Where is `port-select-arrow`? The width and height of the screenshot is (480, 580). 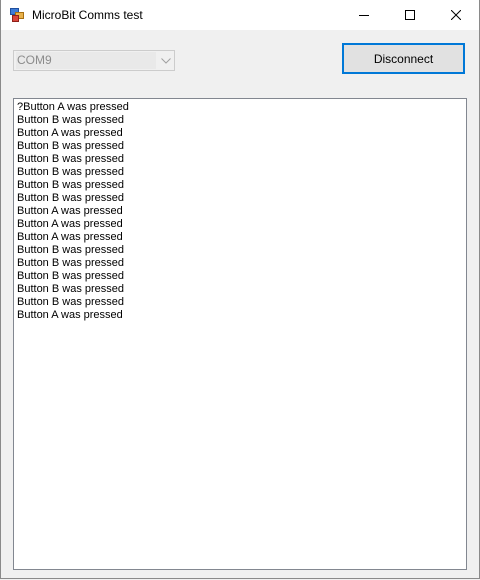 port-select-arrow is located at coordinates (165, 60).